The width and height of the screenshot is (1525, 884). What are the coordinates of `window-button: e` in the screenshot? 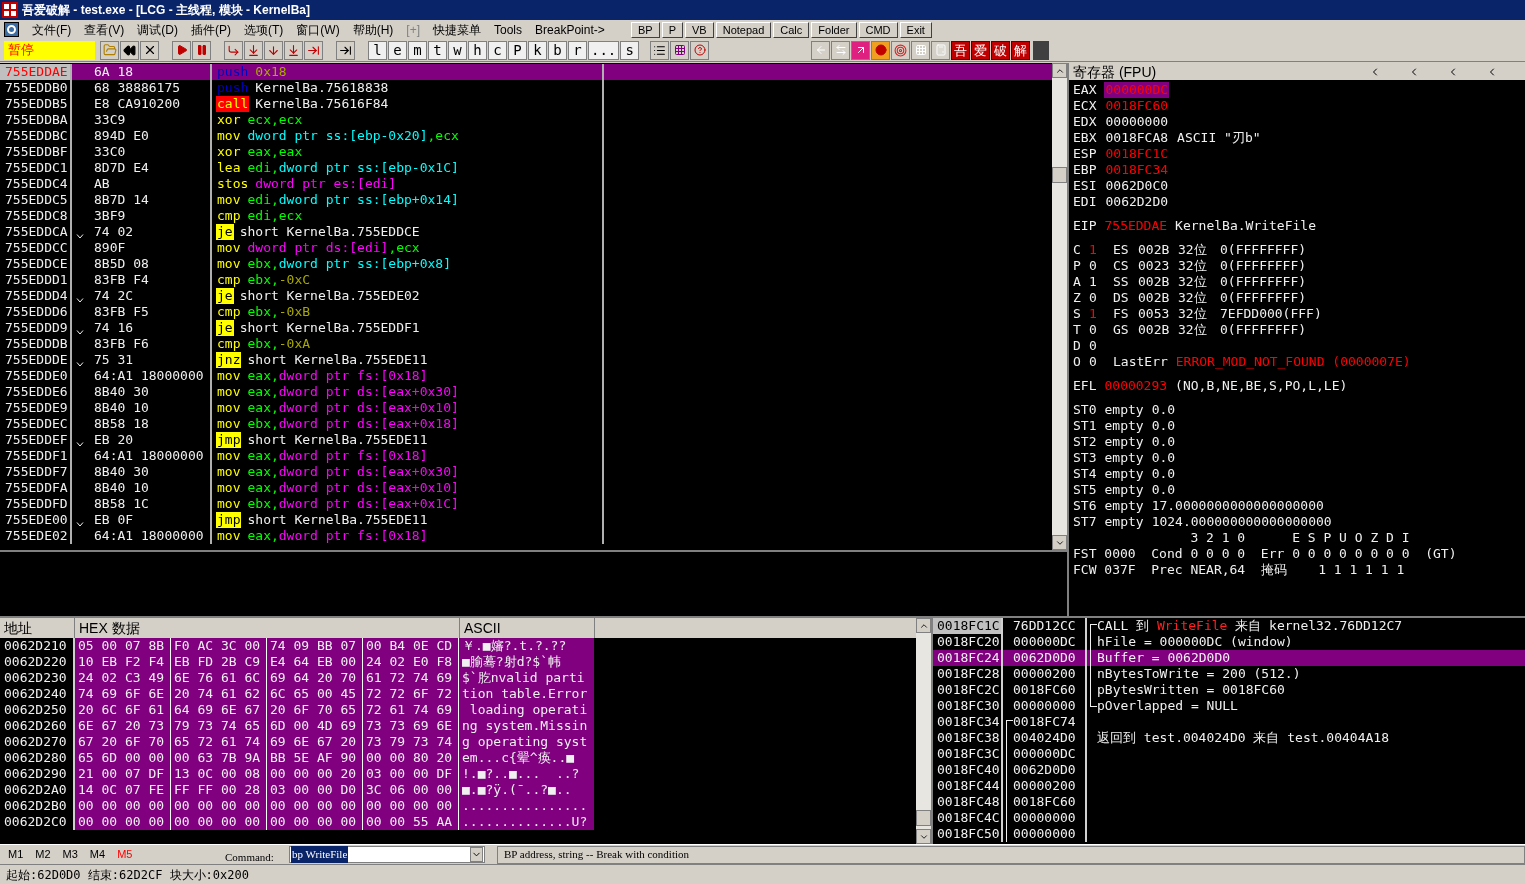 It's located at (397, 50).